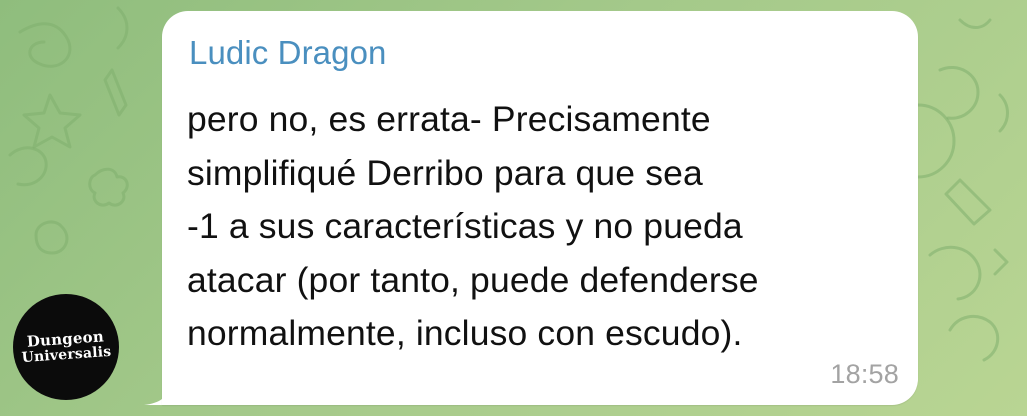 Image resolution: width=1027 pixels, height=416 pixels. I want to click on message-timestamp: 18:58, so click(864, 374).